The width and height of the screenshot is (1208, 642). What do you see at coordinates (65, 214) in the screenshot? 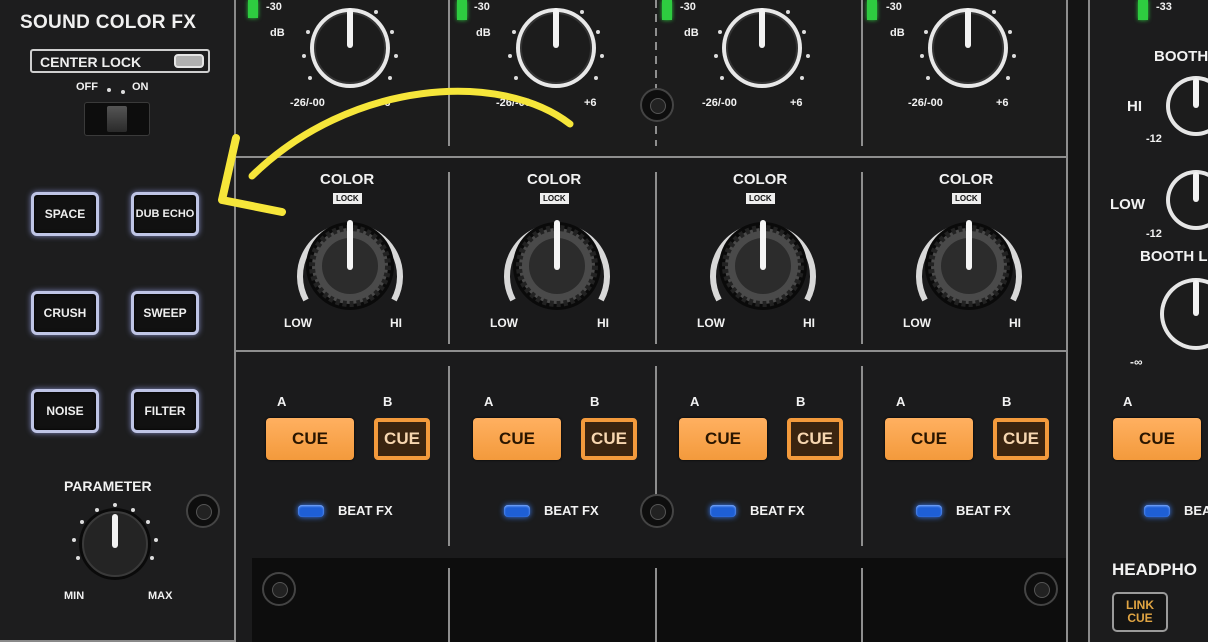
I see `fx-space-button: SPACE` at bounding box center [65, 214].